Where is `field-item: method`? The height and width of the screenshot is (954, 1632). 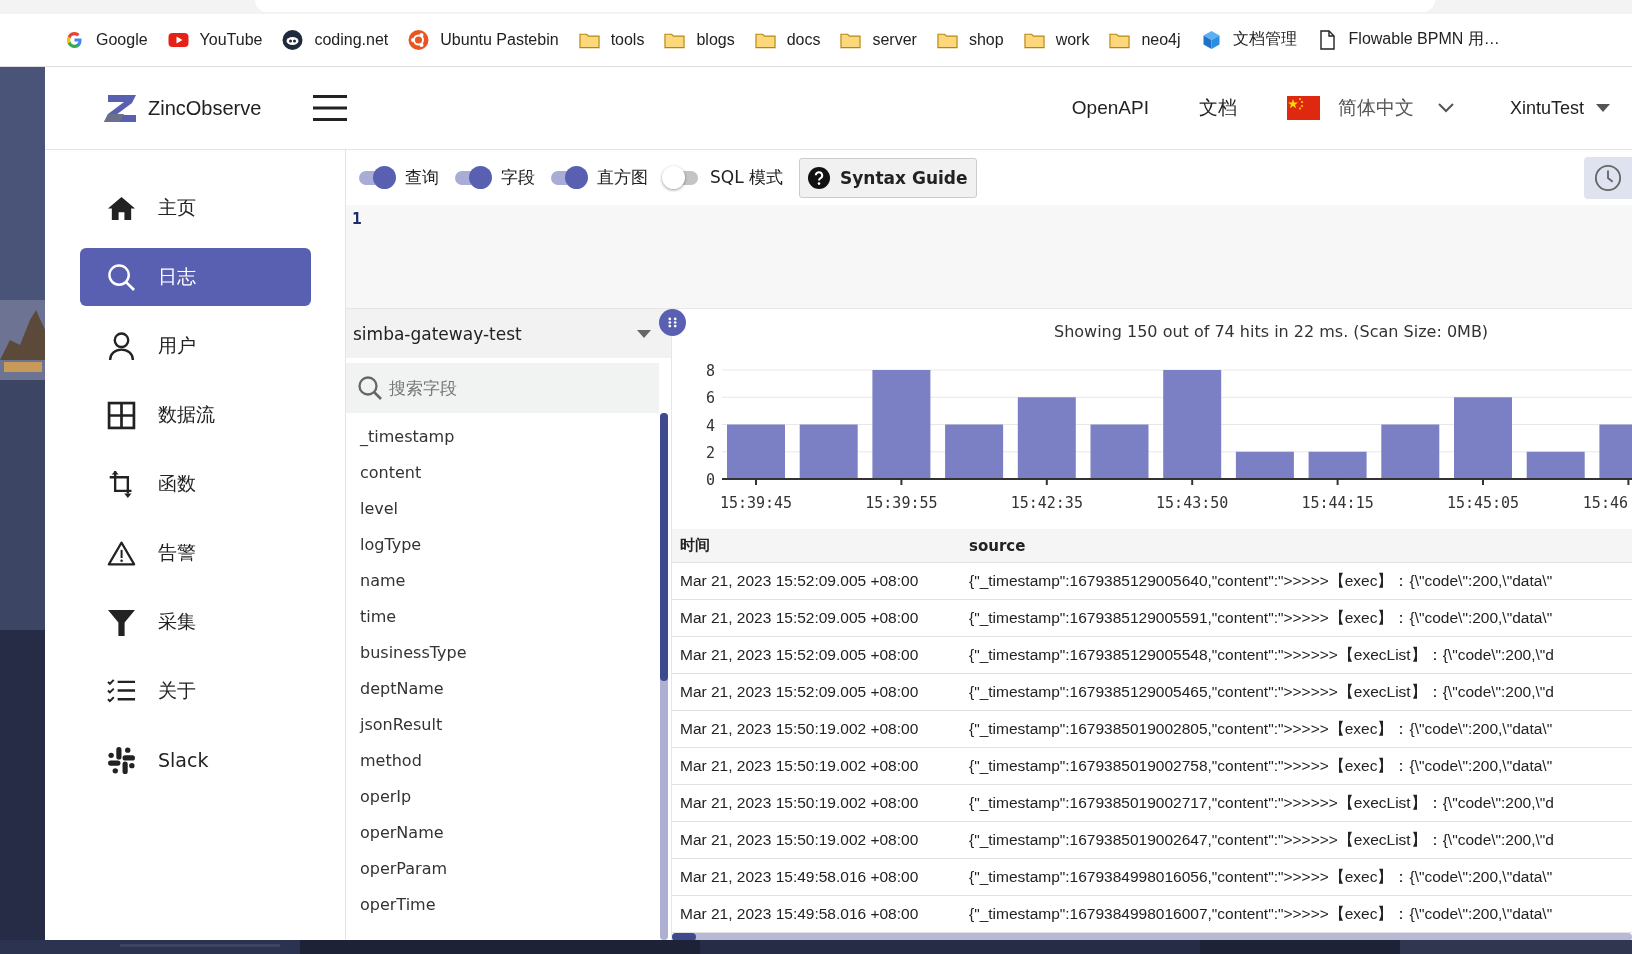
field-item: method is located at coordinates (515, 760).